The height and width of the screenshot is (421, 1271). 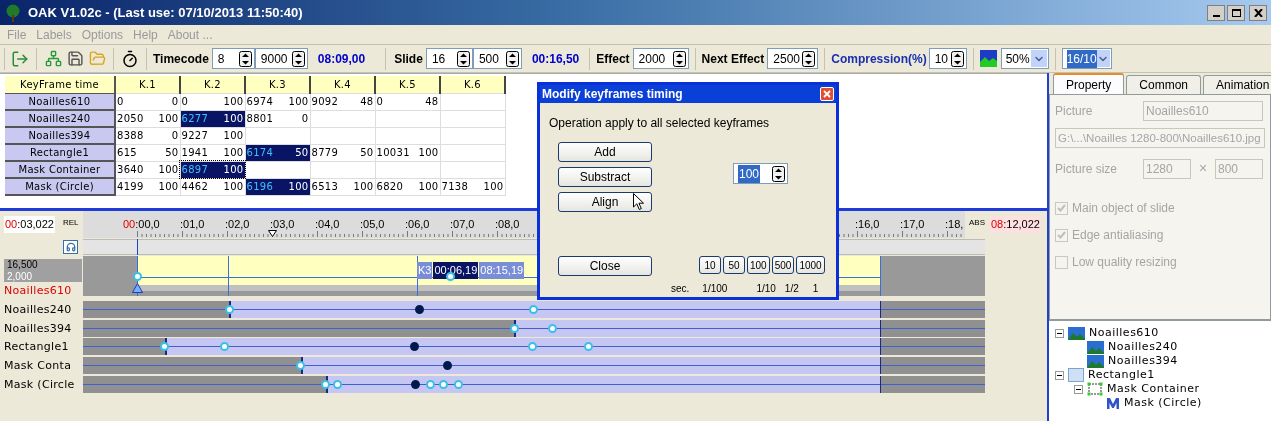 I want to click on step-button: 500, so click(x=783, y=265).